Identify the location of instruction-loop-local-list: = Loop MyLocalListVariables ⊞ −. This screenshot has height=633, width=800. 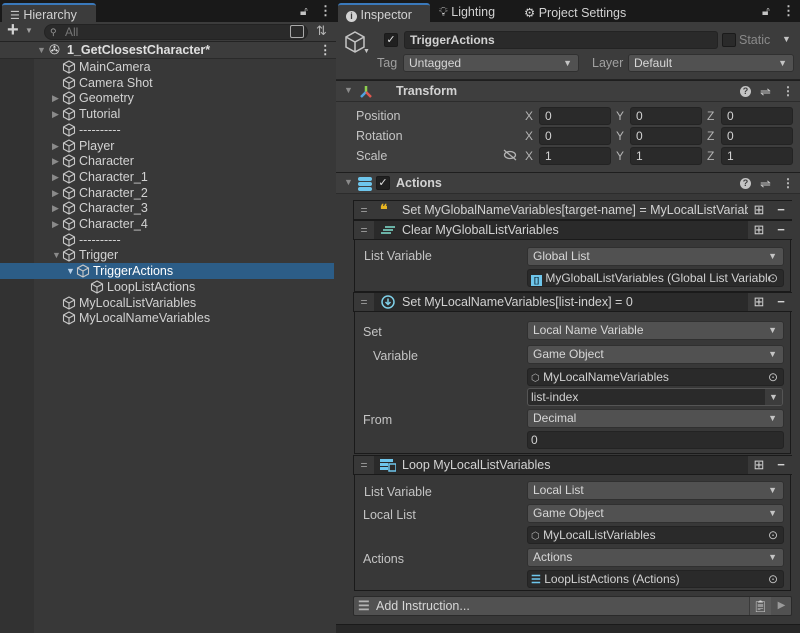
(572, 465).